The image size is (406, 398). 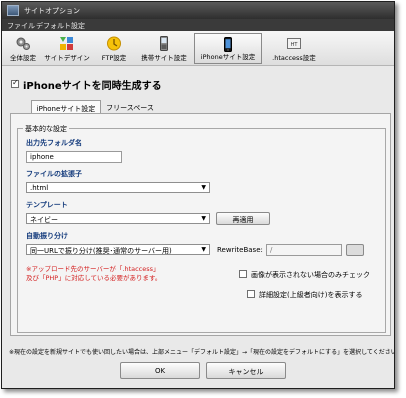 I want to click on file-extension-value: .html, so click(x=39, y=188).